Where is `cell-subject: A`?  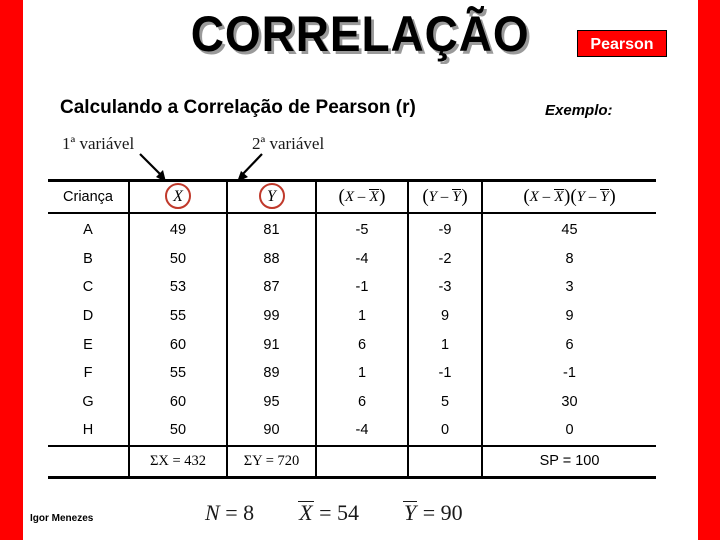 cell-subject: A is located at coordinates (89, 229).